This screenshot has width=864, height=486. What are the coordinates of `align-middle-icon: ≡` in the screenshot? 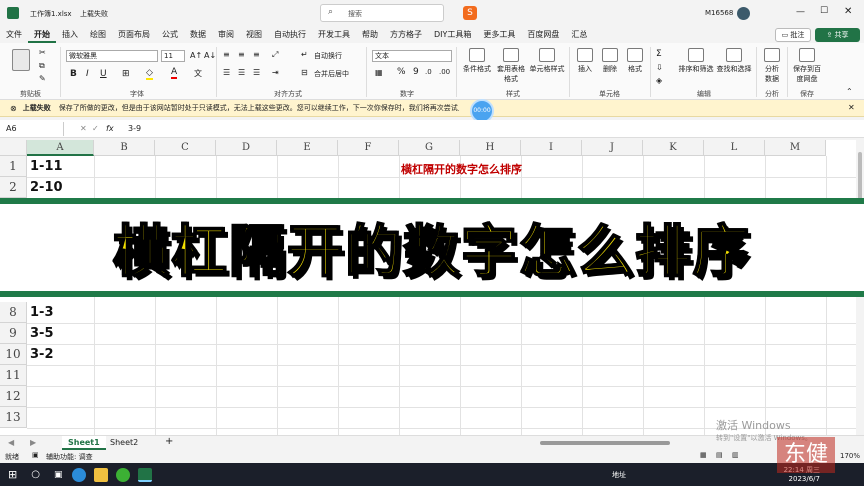 It's located at (241, 54).